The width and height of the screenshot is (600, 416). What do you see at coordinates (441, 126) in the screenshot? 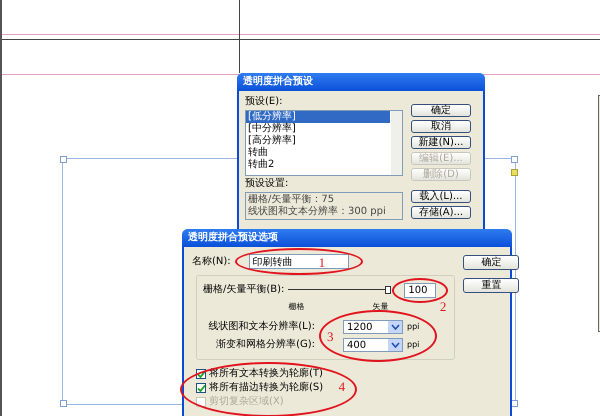
I see `dialog-button: 取消` at bounding box center [441, 126].